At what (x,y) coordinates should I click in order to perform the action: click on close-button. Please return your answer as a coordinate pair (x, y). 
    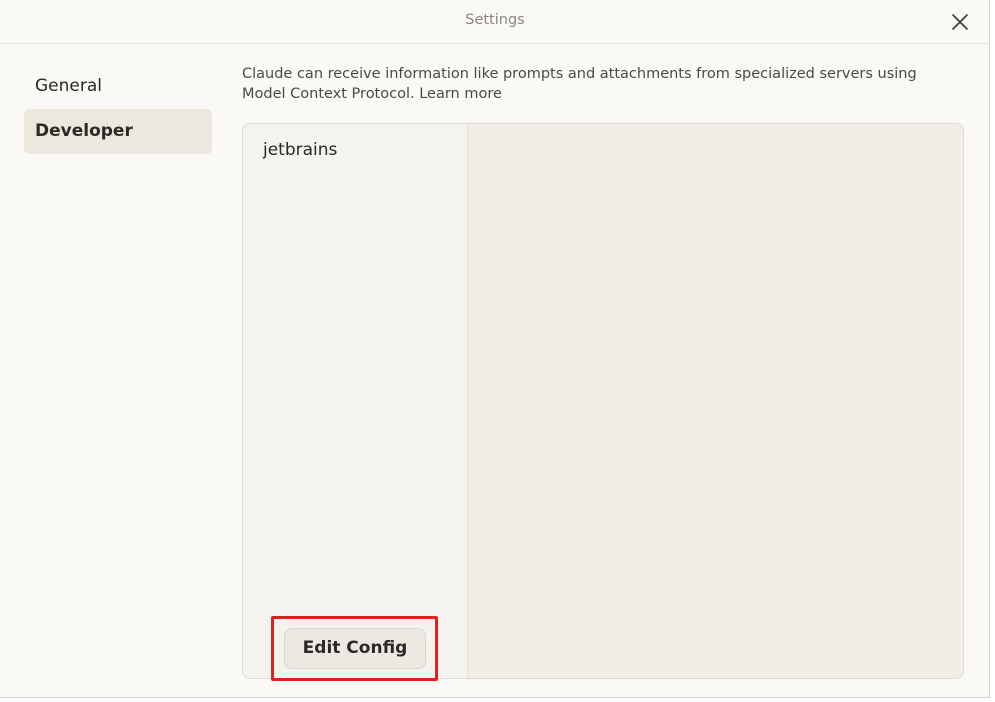
    Looking at the image, I should click on (960, 22).